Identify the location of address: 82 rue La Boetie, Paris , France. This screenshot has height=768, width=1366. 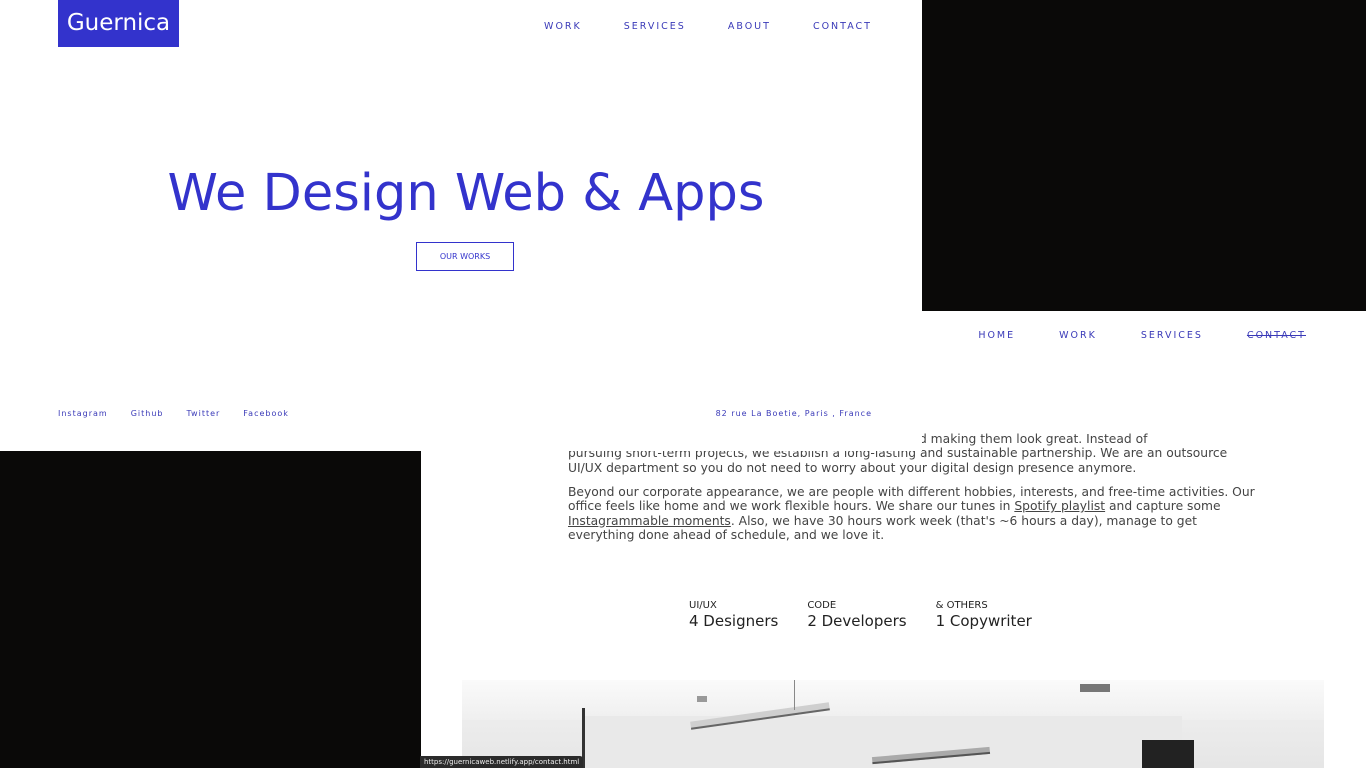
(793, 413).